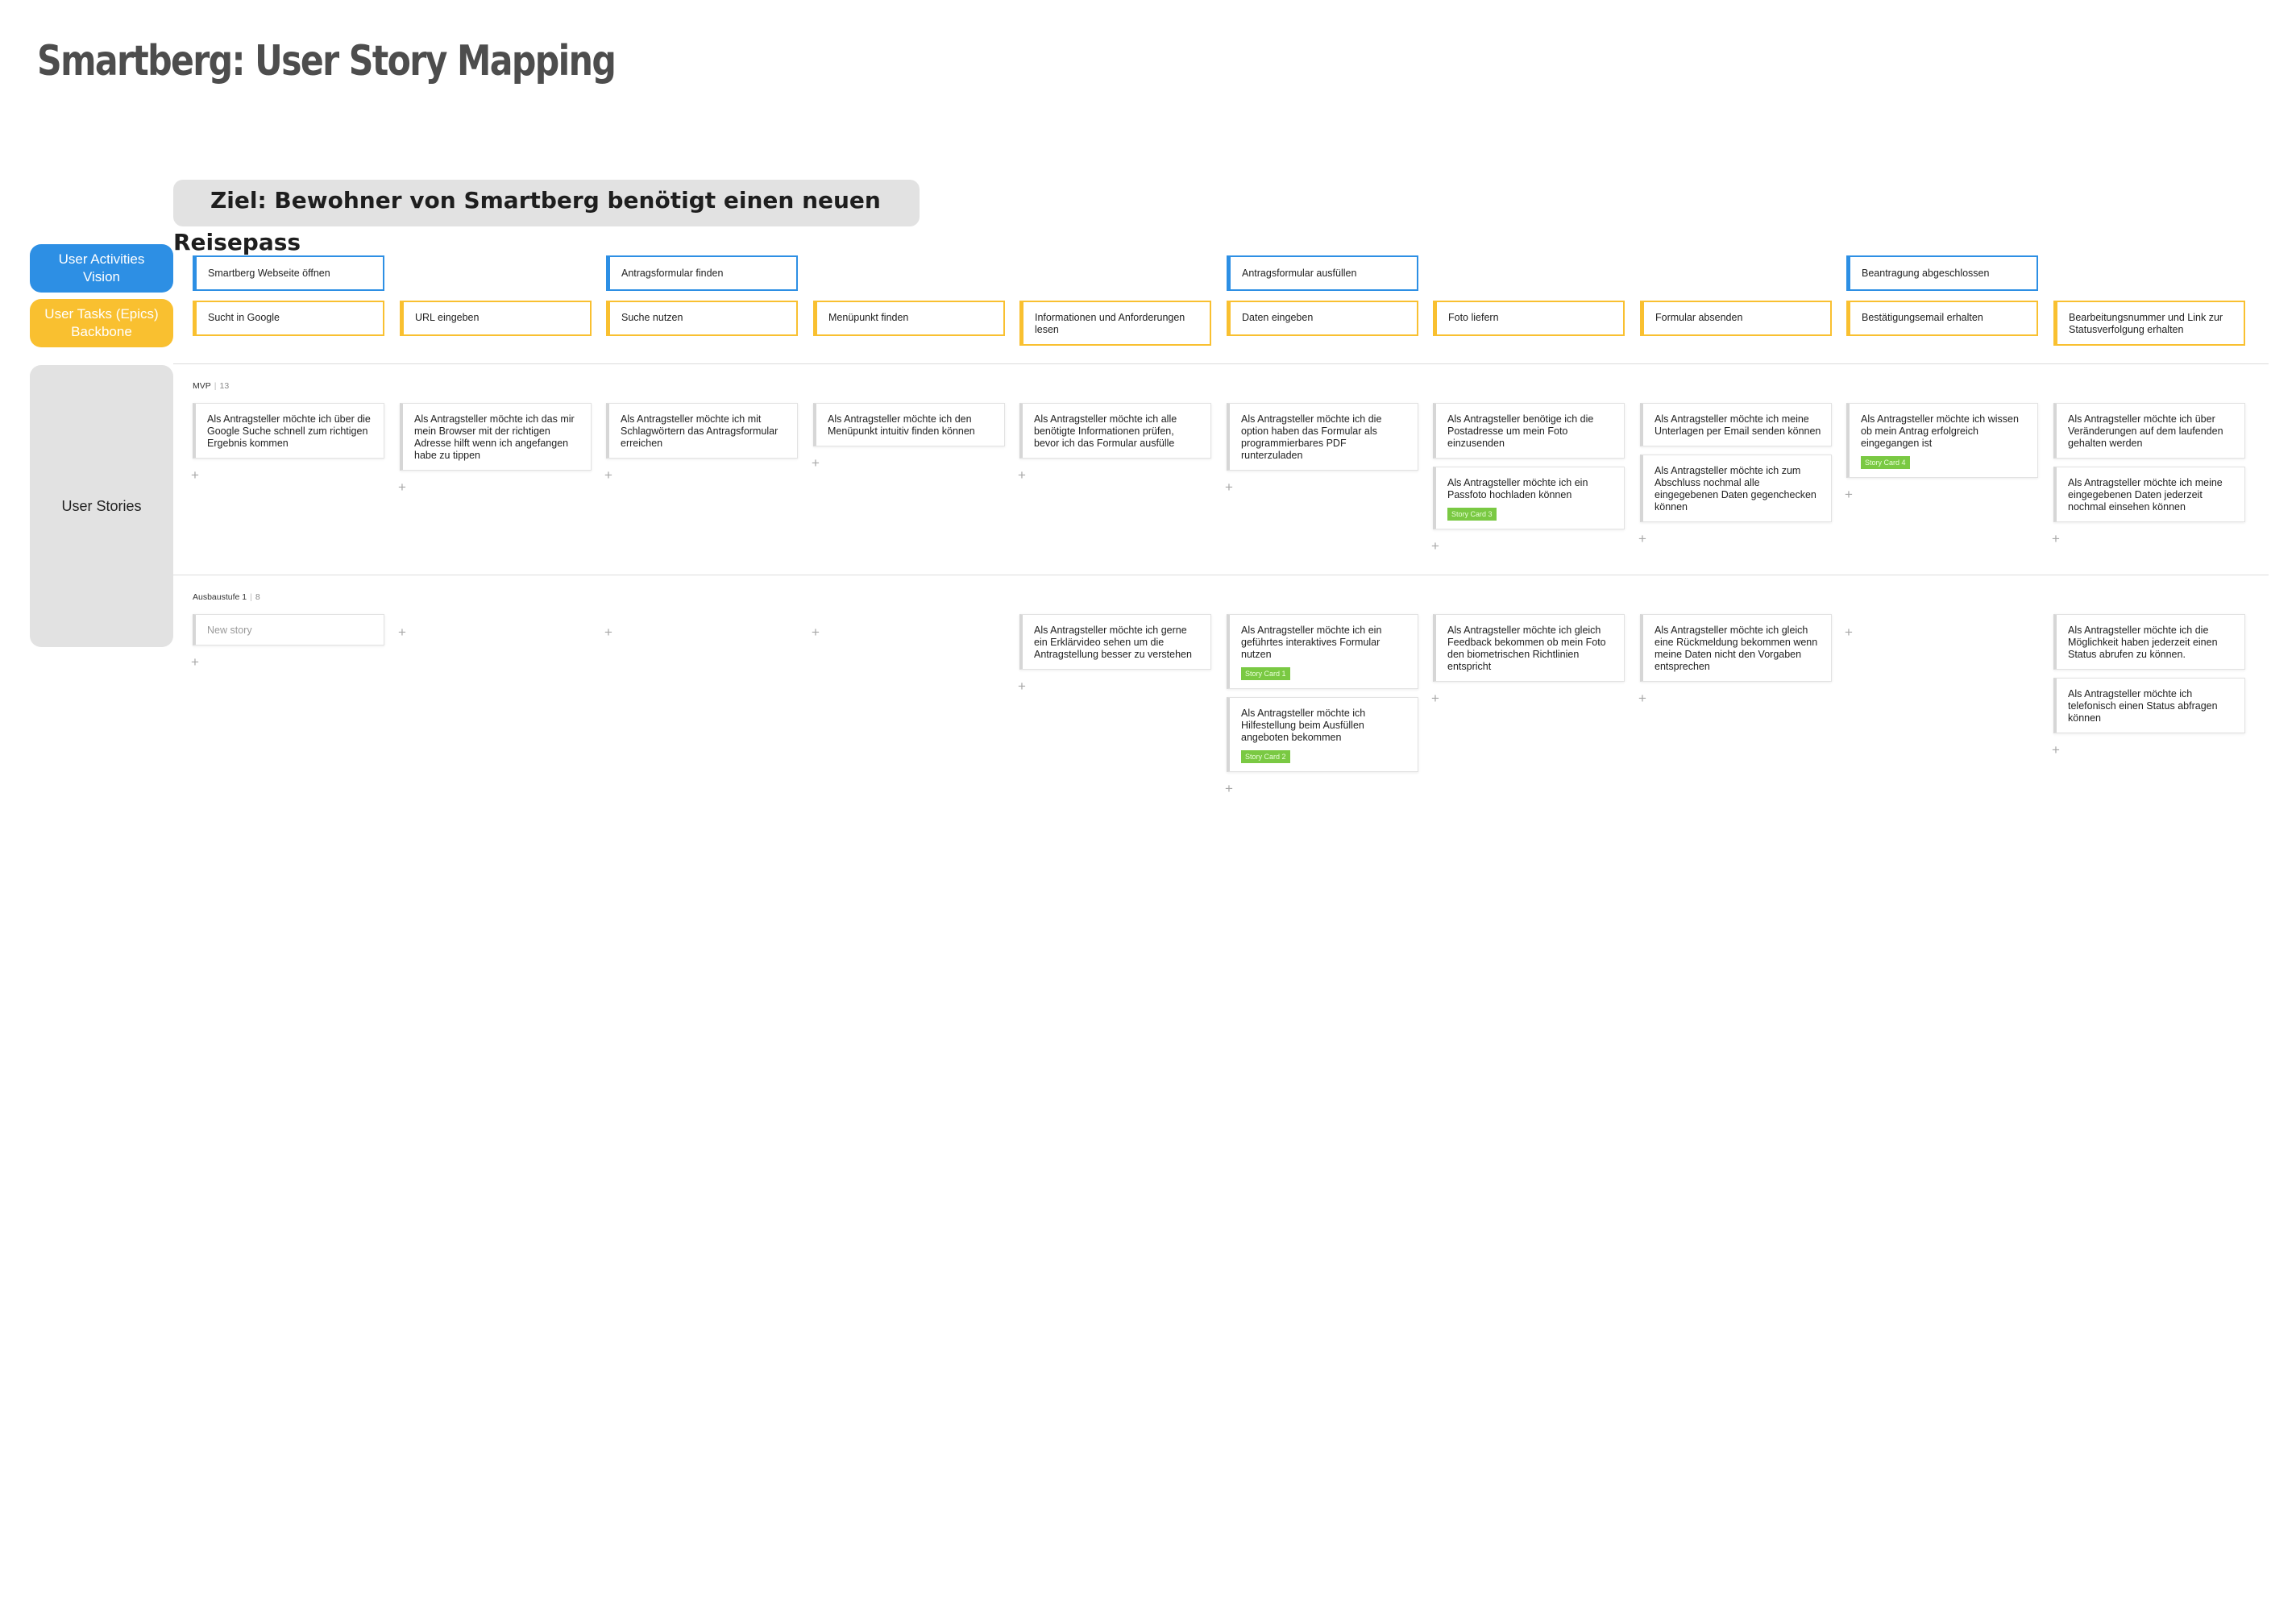  I want to click on story-card-badge: Story Card 1, so click(1266, 673).